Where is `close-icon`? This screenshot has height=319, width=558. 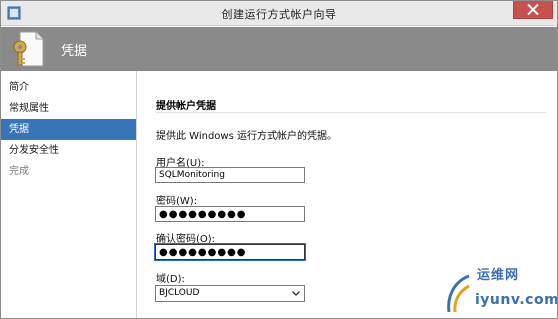 close-icon is located at coordinates (533, 9).